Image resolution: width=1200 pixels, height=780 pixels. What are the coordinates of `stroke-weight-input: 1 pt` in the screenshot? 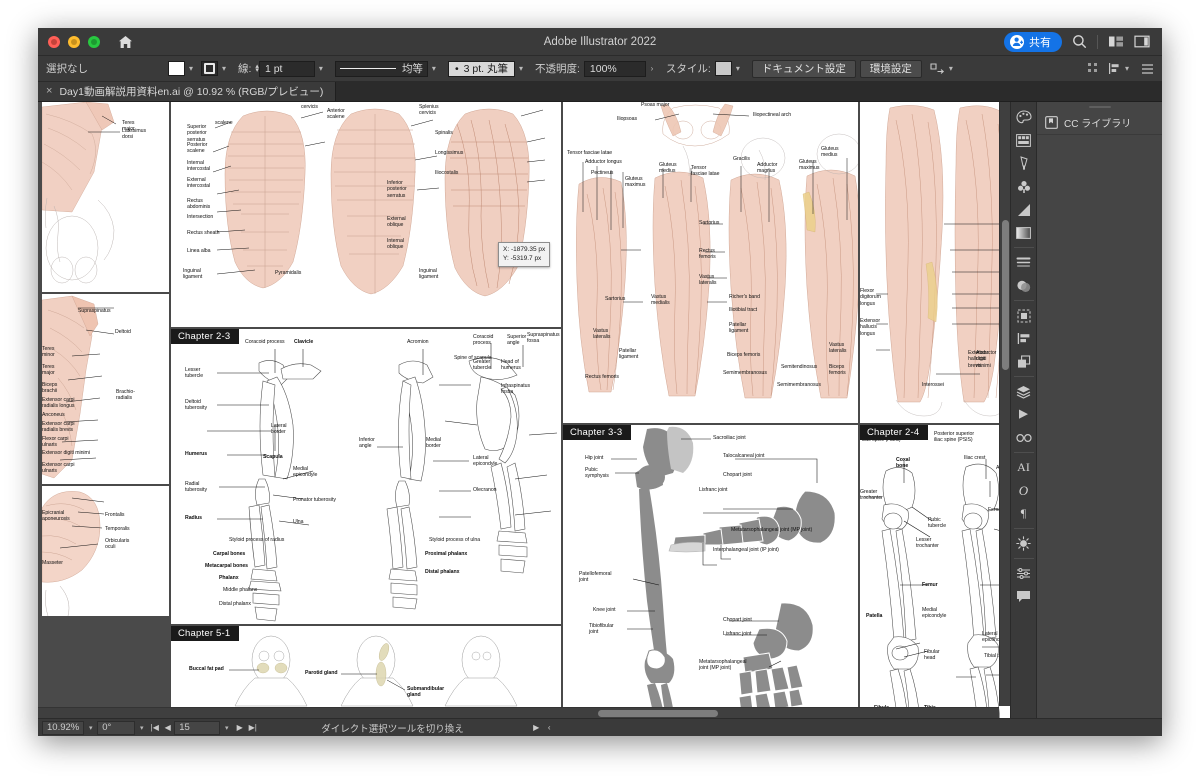 It's located at (286, 68).